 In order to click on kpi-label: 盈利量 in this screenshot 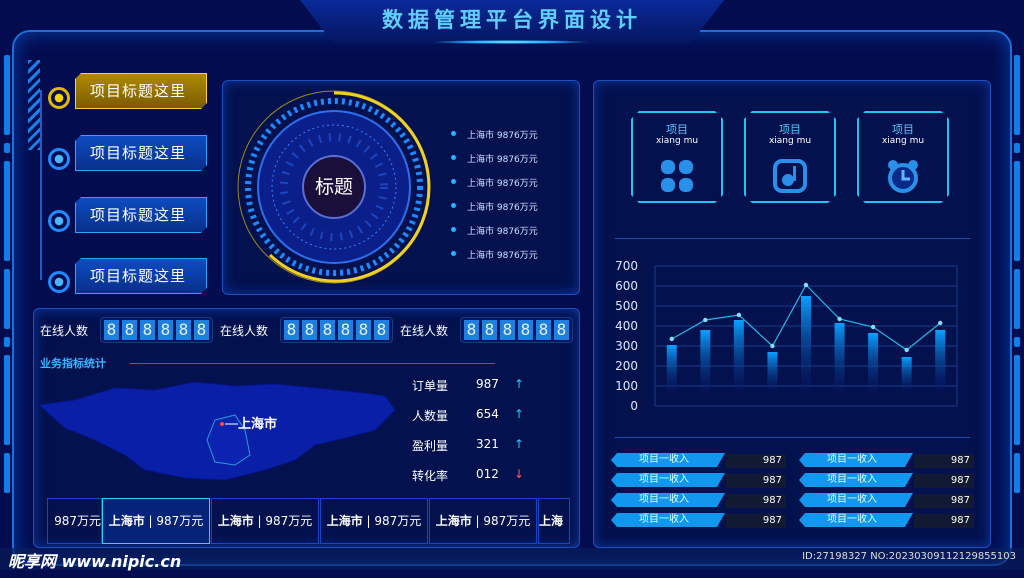, I will do `click(430, 446)`.